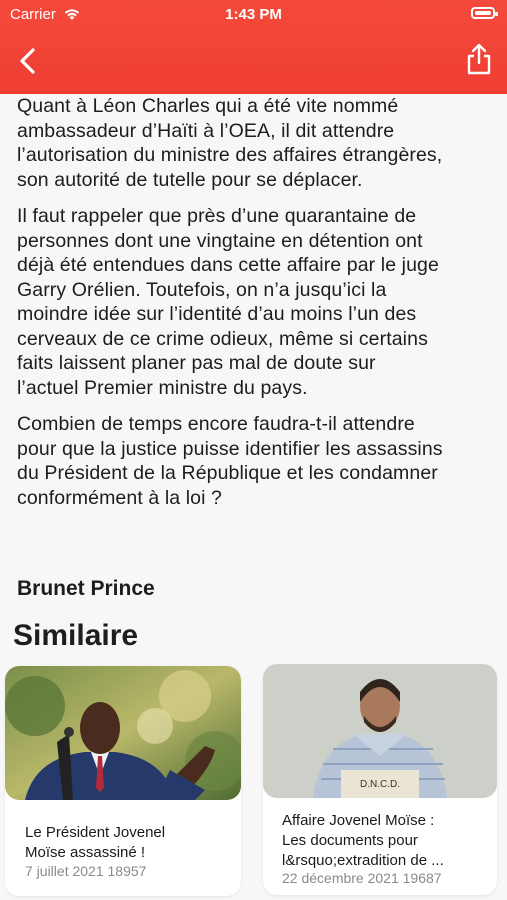 This screenshot has width=507, height=900. Describe the element at coordinates (76, 635) in the screenshot. I see `similar-heading: Similaire` at that location.